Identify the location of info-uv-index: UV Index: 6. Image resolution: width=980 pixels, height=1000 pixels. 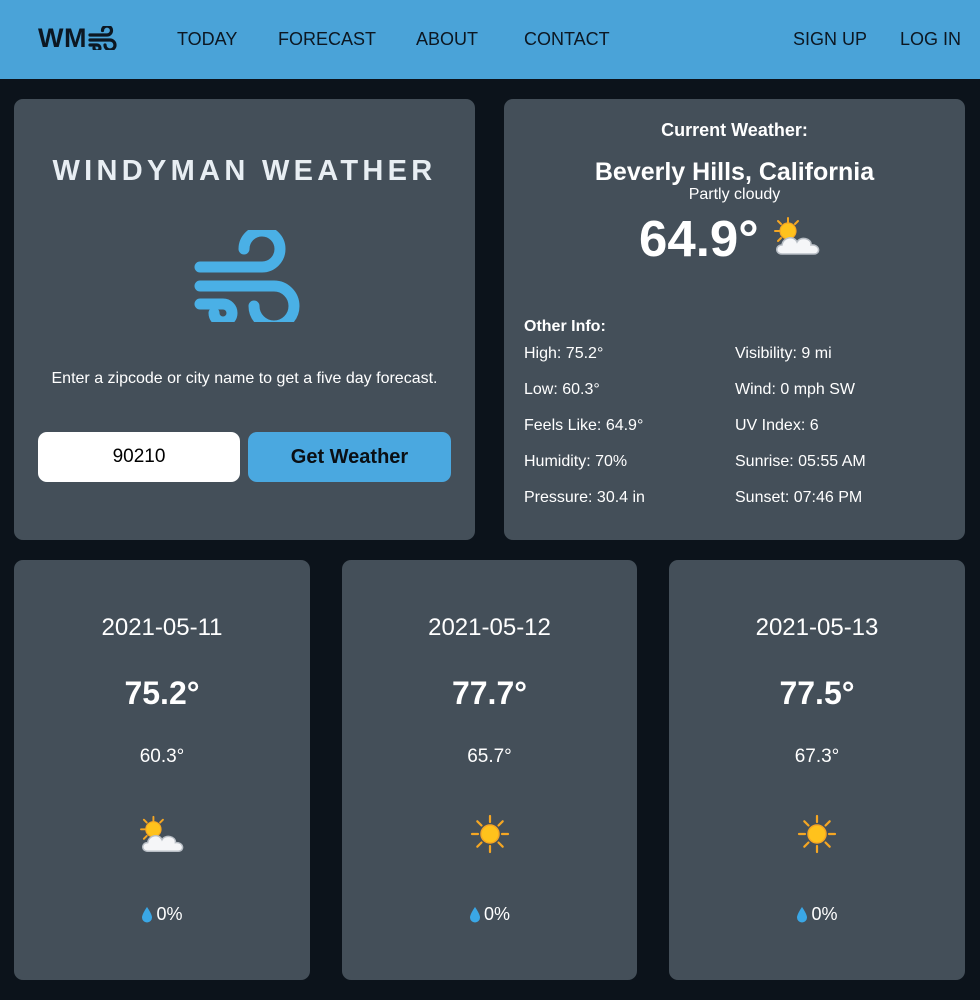
(777, 425).